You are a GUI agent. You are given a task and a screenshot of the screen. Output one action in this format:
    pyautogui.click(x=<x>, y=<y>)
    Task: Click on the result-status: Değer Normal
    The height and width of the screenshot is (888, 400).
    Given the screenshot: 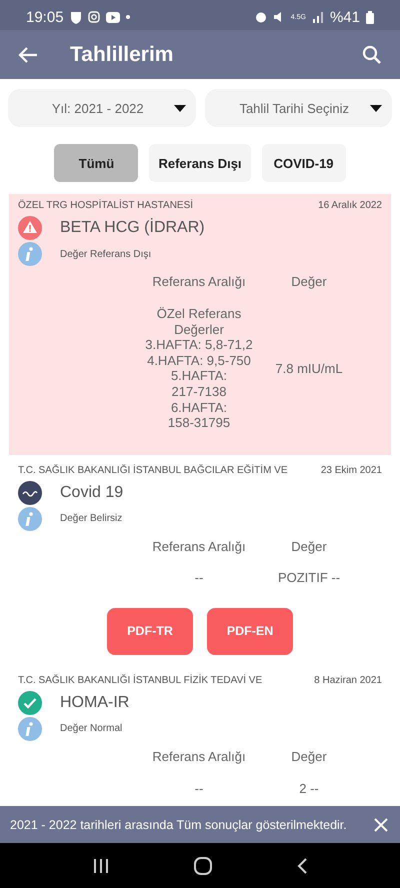 What is the action you would take?
    pyautogui.click(x=91, y=728)
    